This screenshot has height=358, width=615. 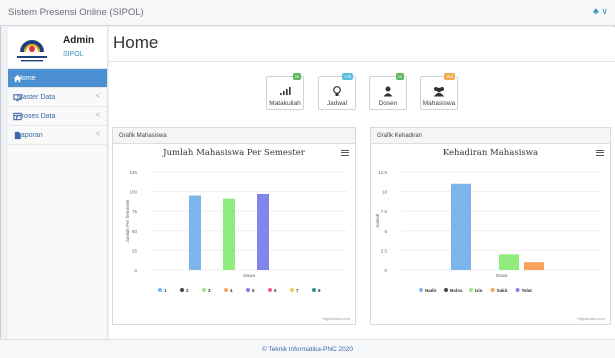 What do you see at coordinates (136, 42) in the screenshot?
I see `page-title: Home` at bounding box center [136, 42].